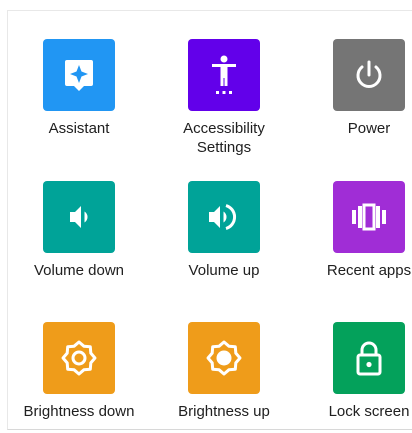 The image size is (412, 433). I want to click on brightness-down-icon, so click(79, 358).